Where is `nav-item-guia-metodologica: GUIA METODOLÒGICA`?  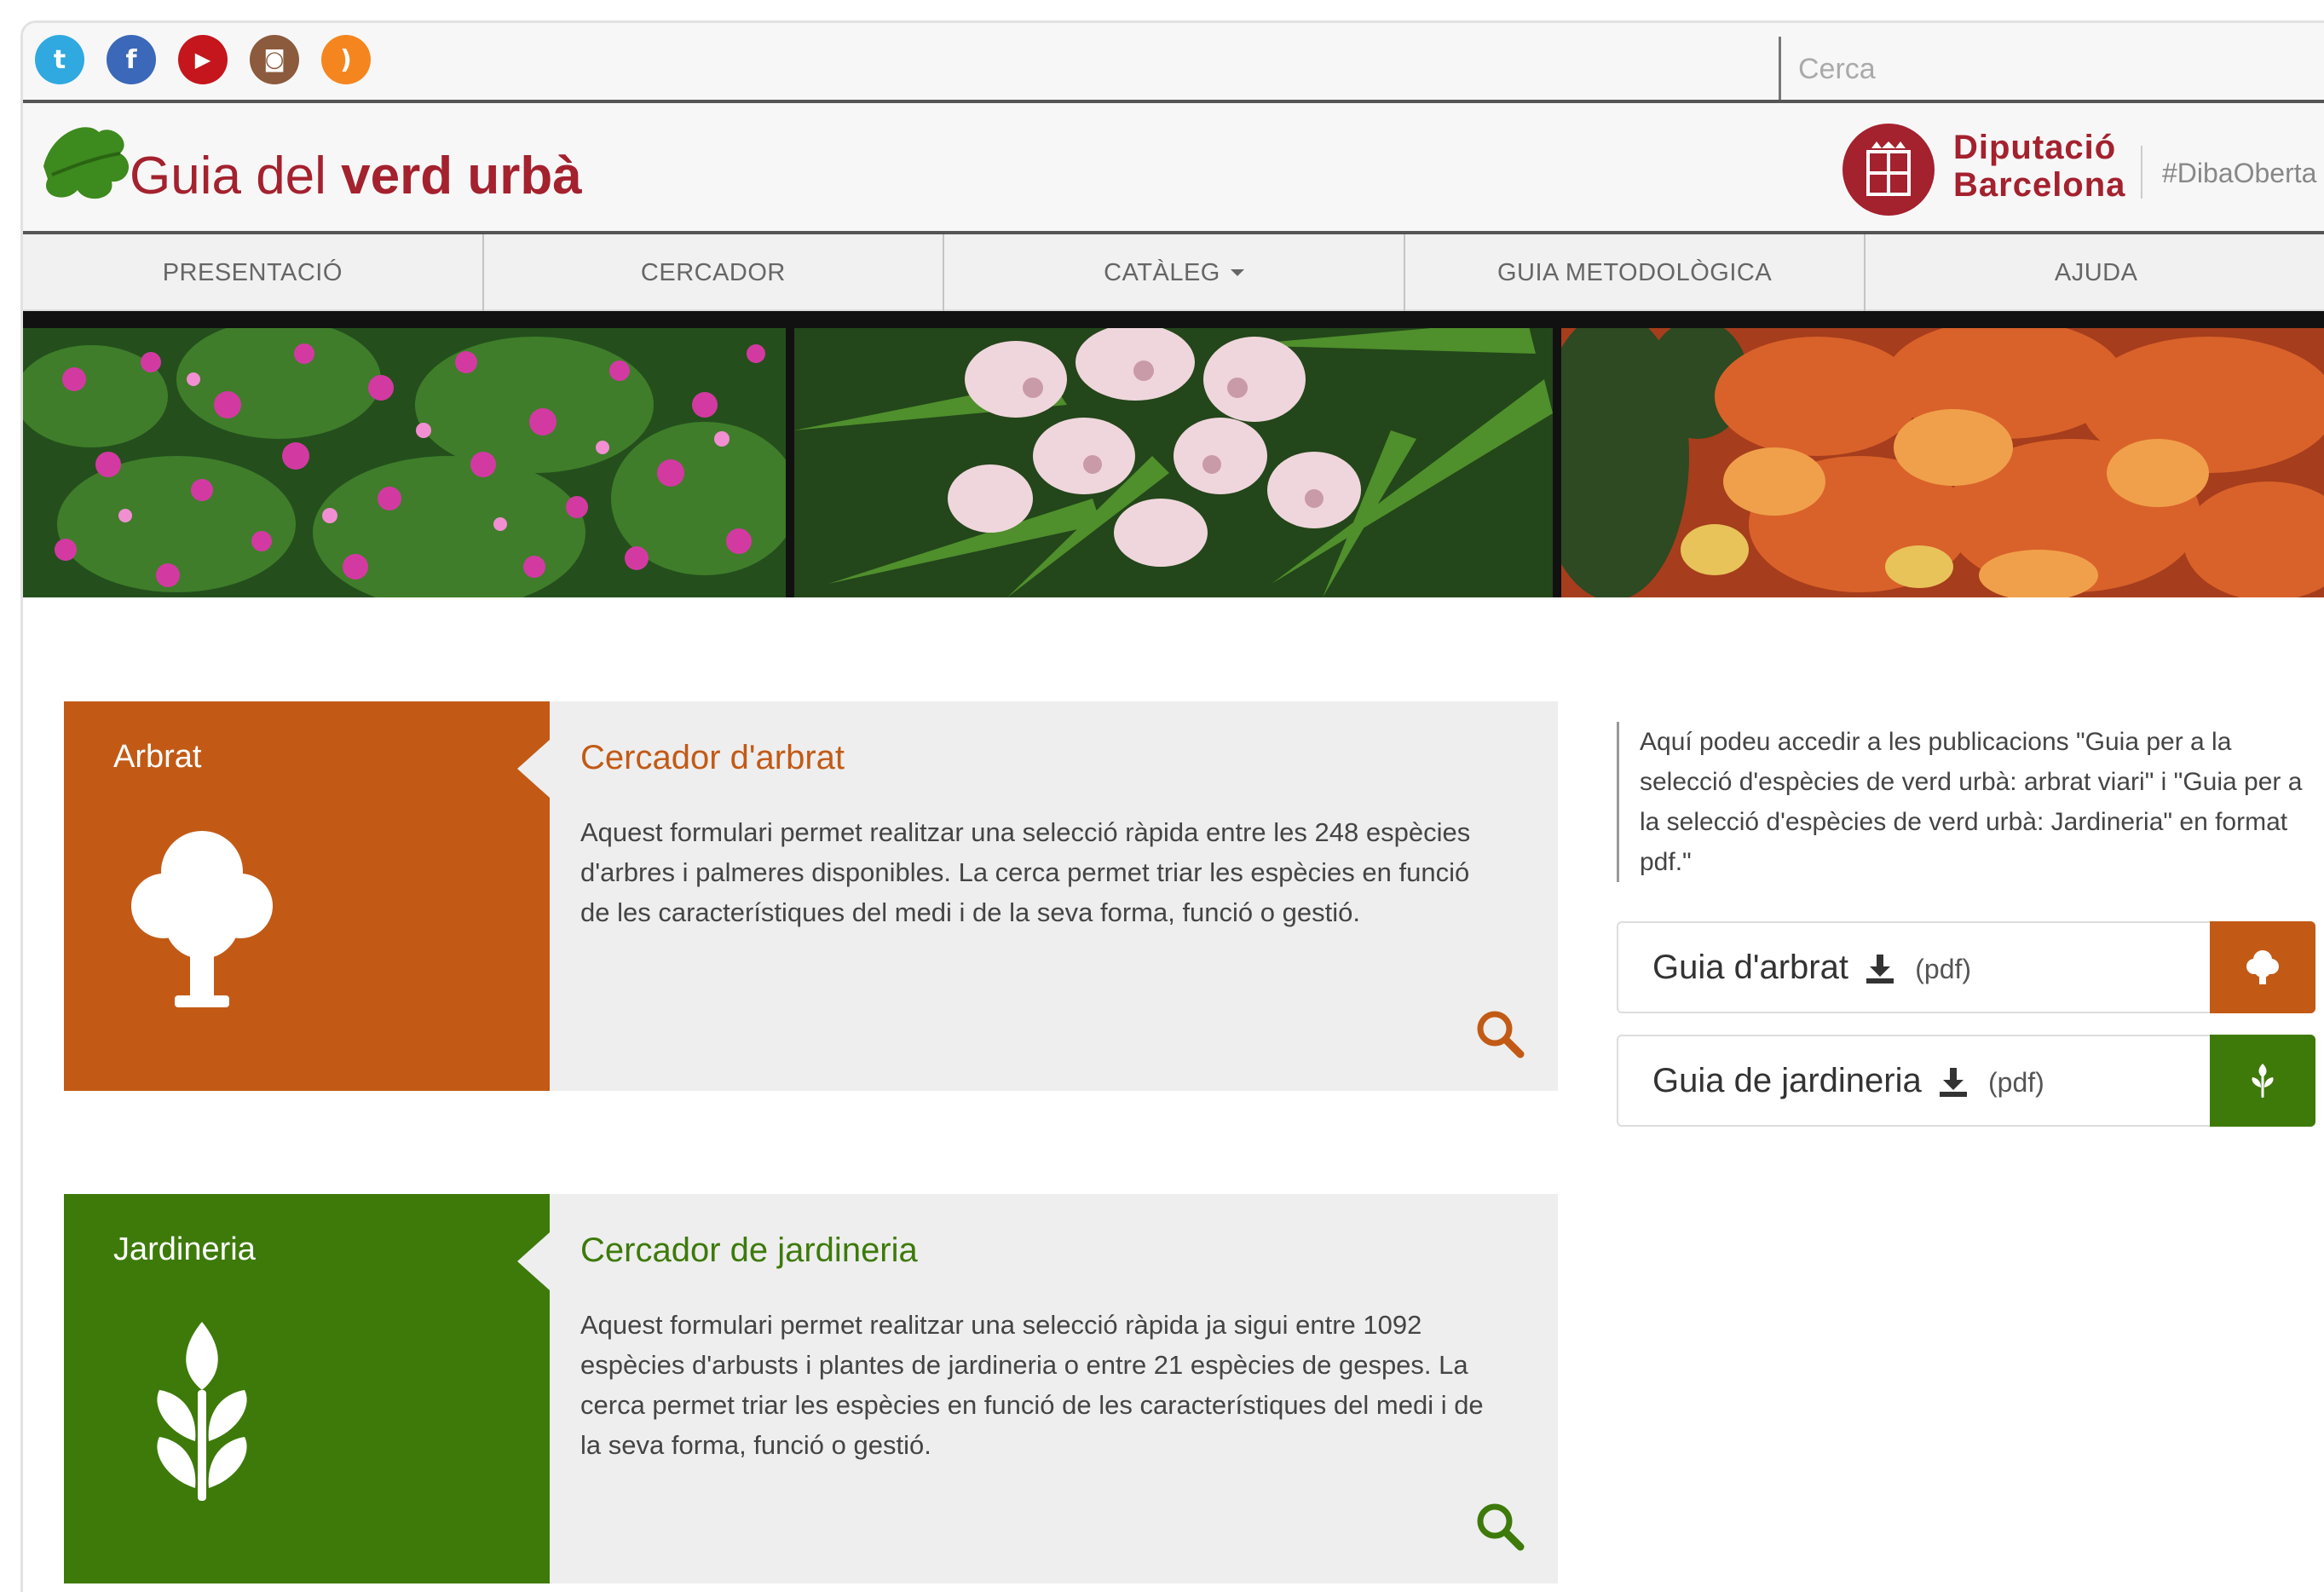
nav-item-guia-metodologica: GUIA METODOLÒGICA is located at coordinates (1636, 272).